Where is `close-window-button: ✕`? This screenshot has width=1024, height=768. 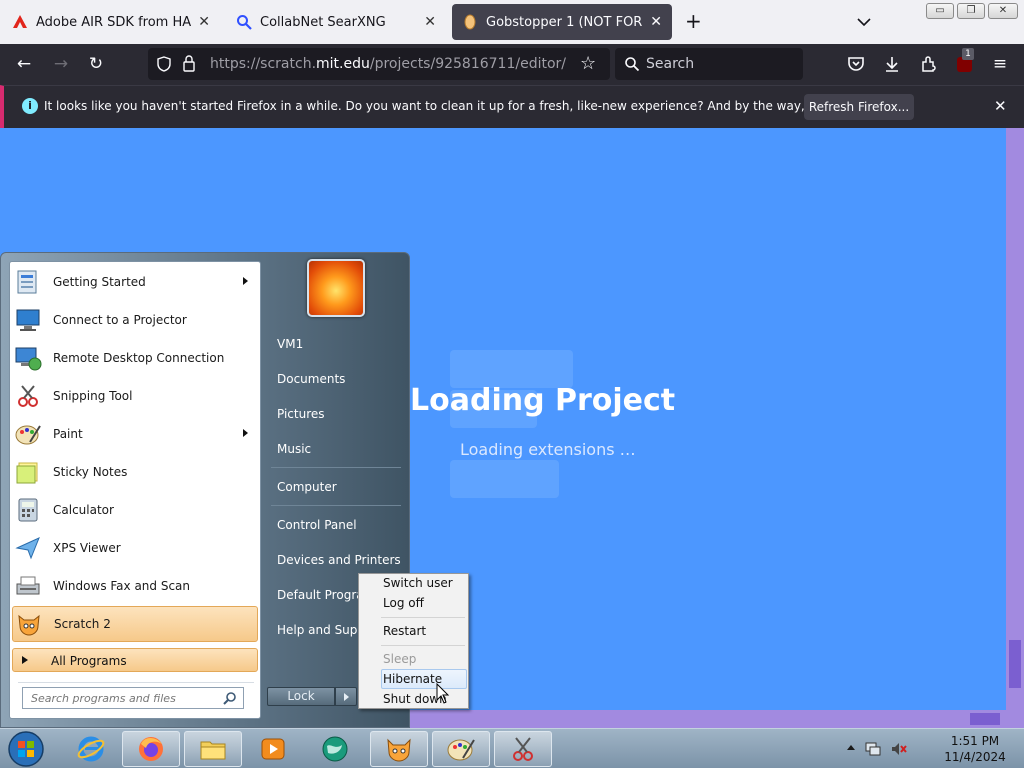
close-window-button: ✕ is located at coordinates (1003, 11).